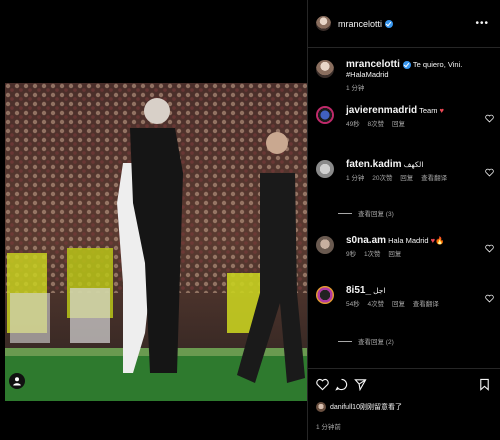  What do you see at coordinates (360, 24) in the screenshot?
I see `author-username: mrancelotti` at bounding box center [360, 24].